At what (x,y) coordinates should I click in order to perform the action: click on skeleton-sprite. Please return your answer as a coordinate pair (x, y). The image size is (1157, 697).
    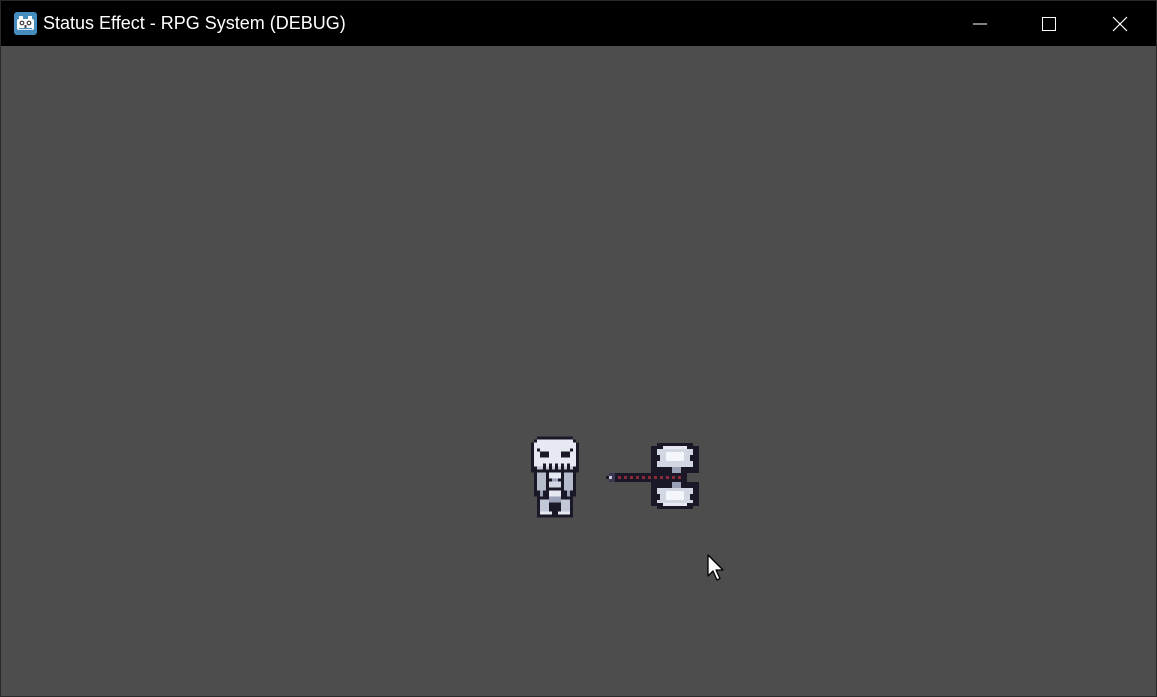
    Looking at the image, I should click on (558, 477).